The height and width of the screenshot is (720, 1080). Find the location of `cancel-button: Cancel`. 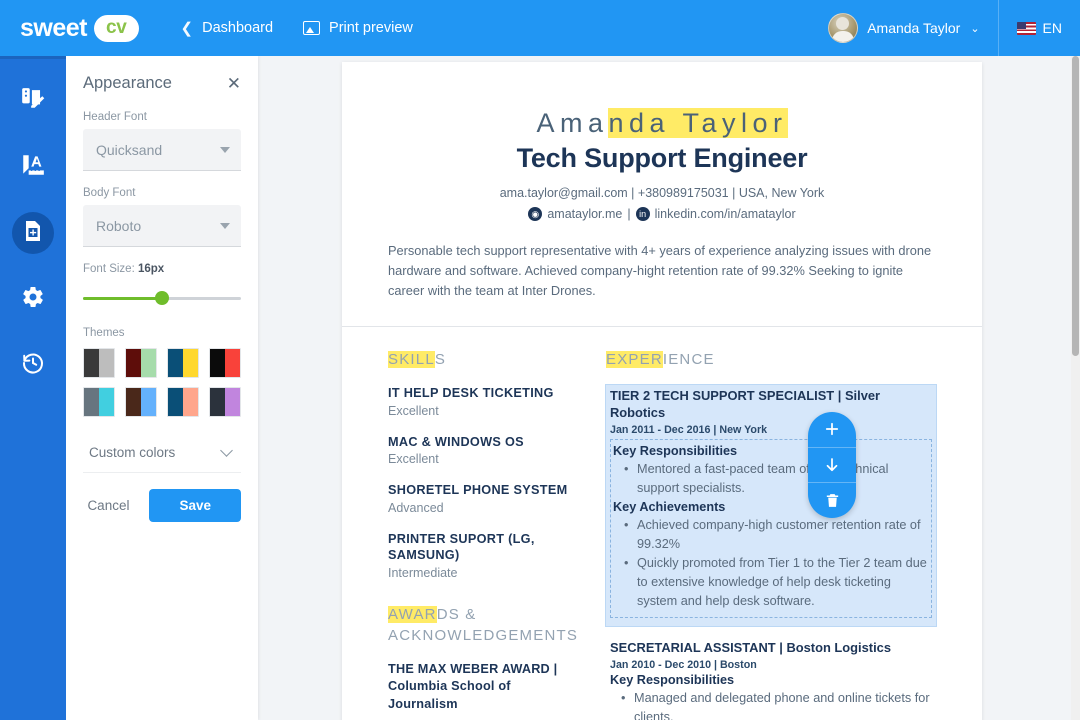

cancel-button: Cancel is located at coordinates (108, 505).